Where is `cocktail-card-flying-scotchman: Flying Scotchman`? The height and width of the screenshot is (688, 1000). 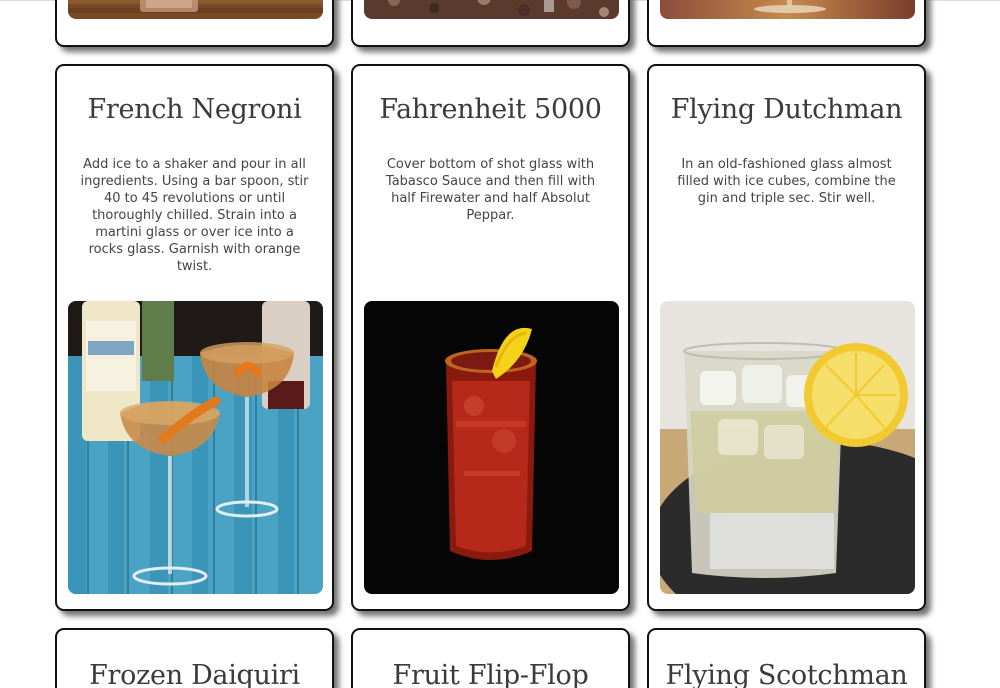 cocktail-card-flying-scotchman: Flying Scotchman is located at coordinates (786, 658).